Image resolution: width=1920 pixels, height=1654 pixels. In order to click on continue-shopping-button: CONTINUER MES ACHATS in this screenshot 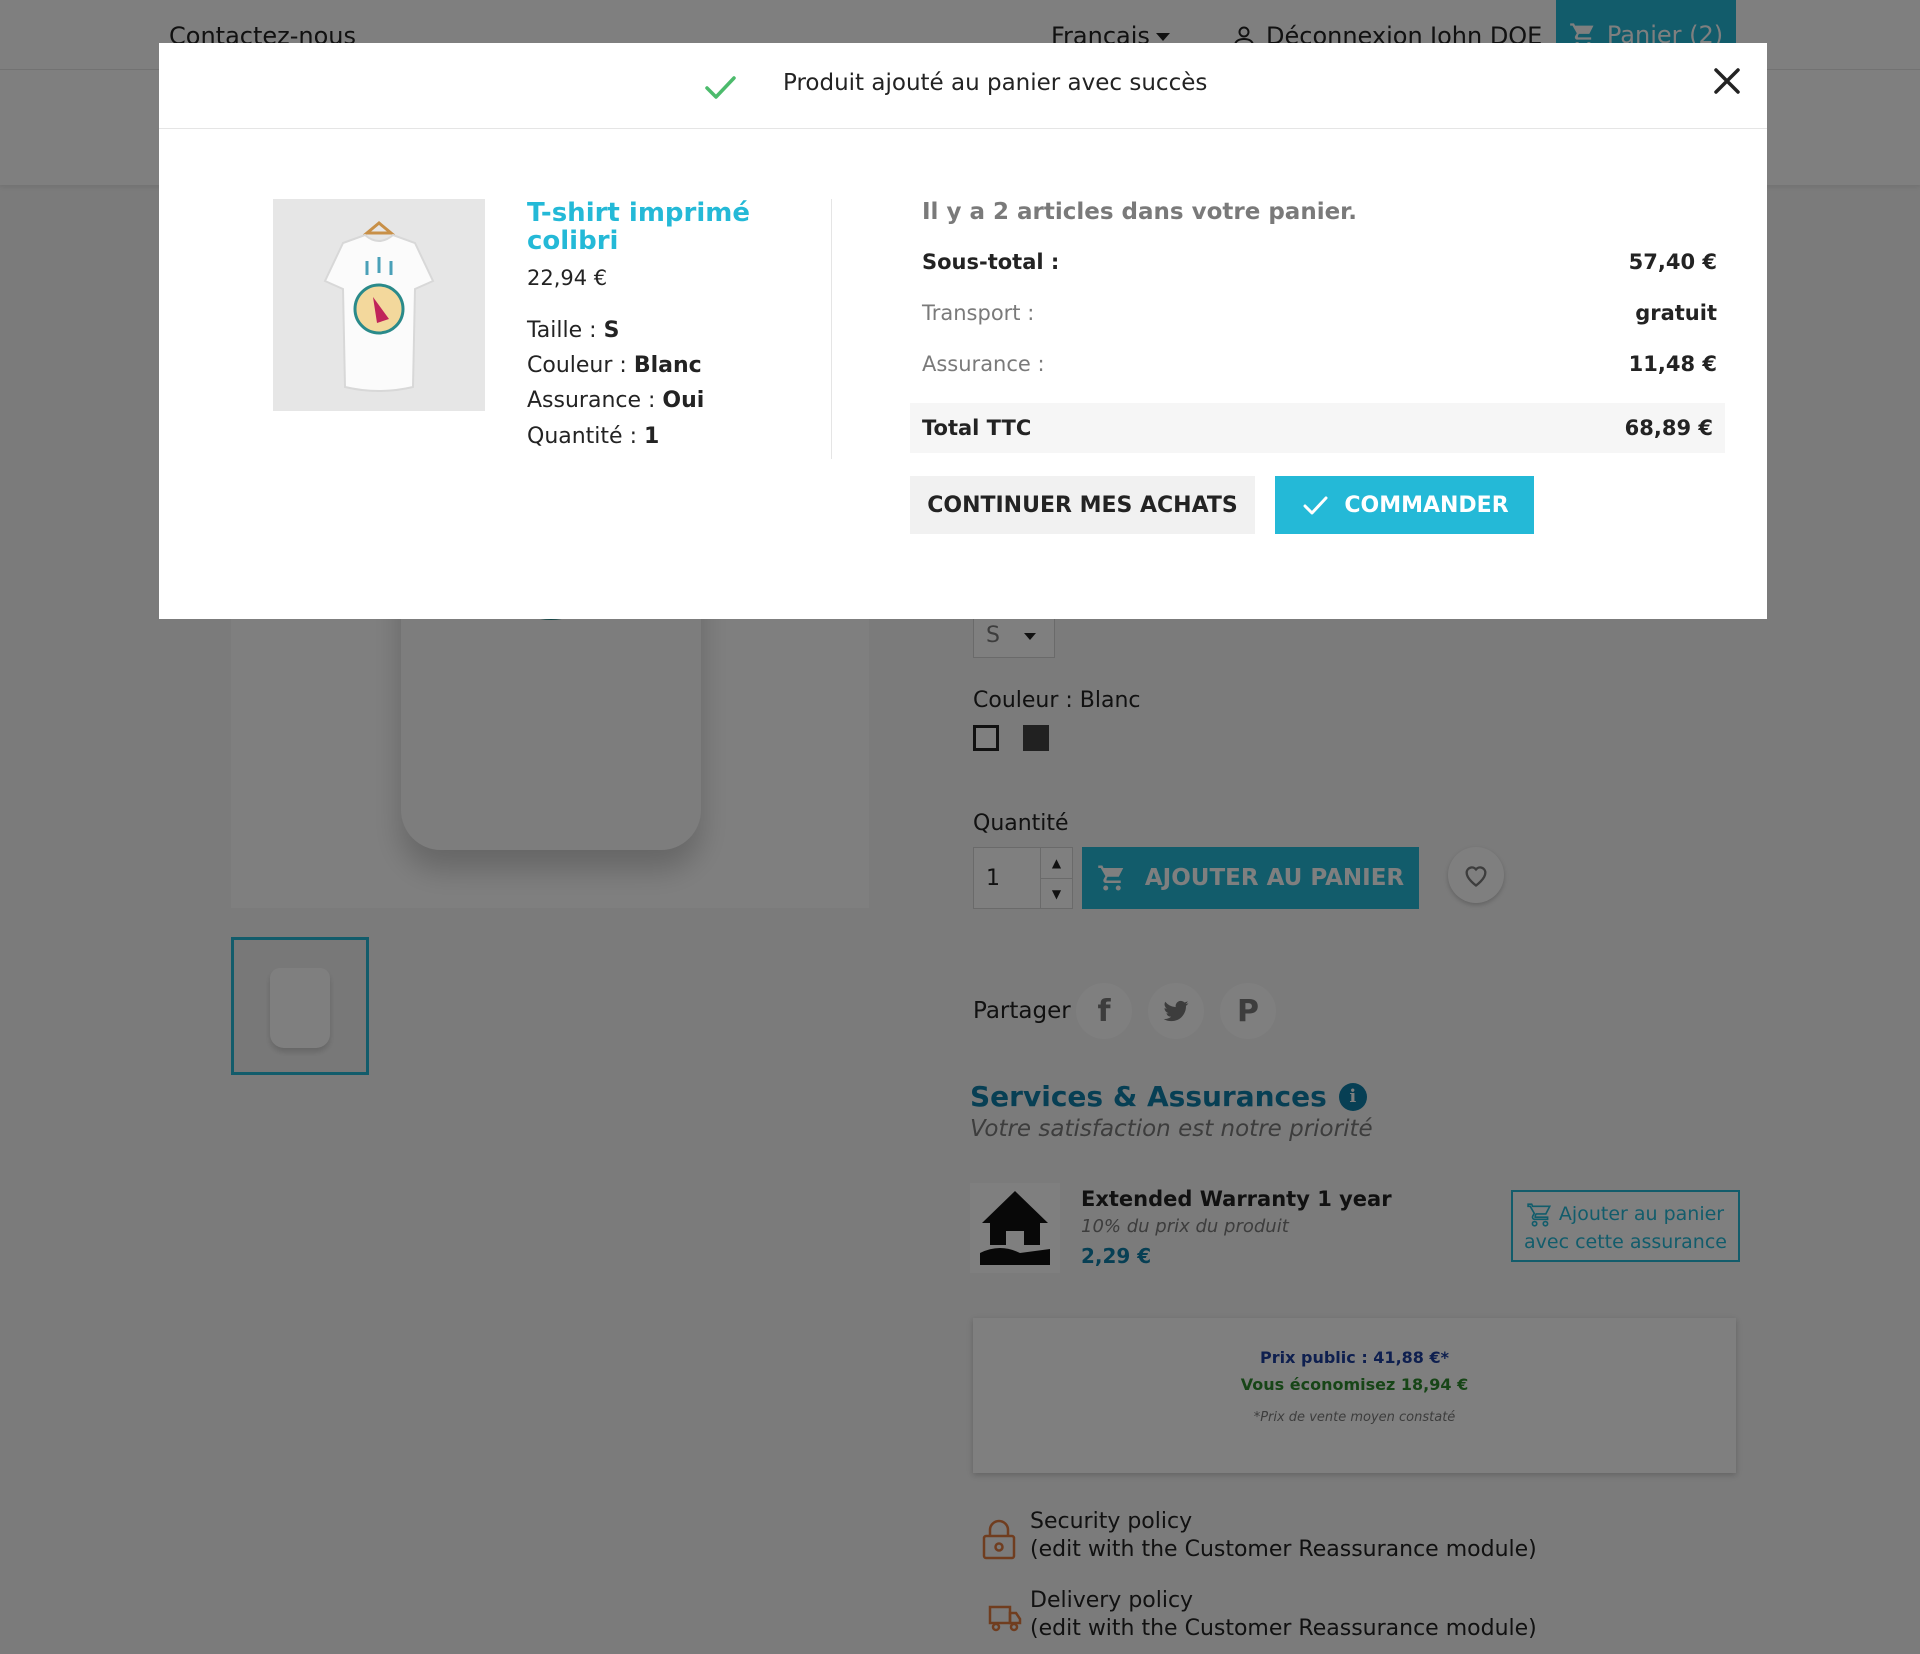, I will do `click(1082, 505)`.